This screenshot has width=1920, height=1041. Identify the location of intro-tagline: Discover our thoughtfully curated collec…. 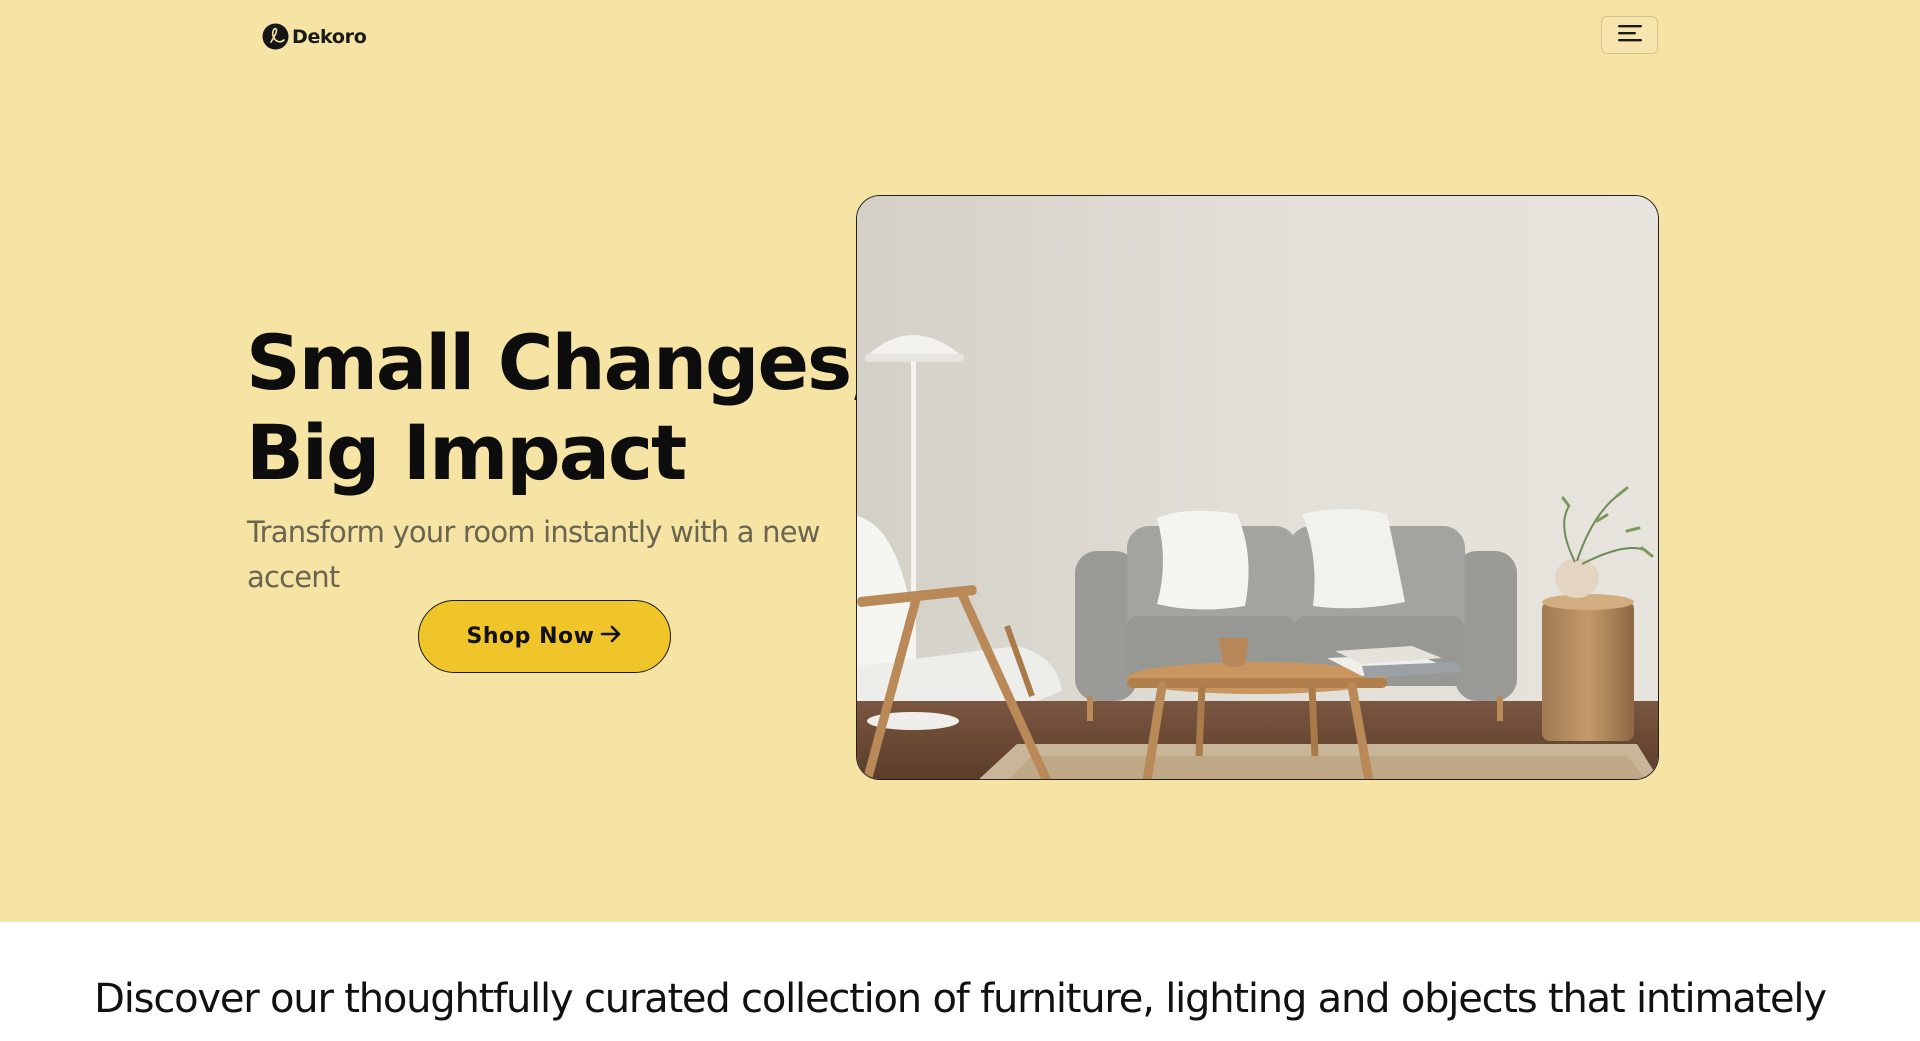
(960, 999).